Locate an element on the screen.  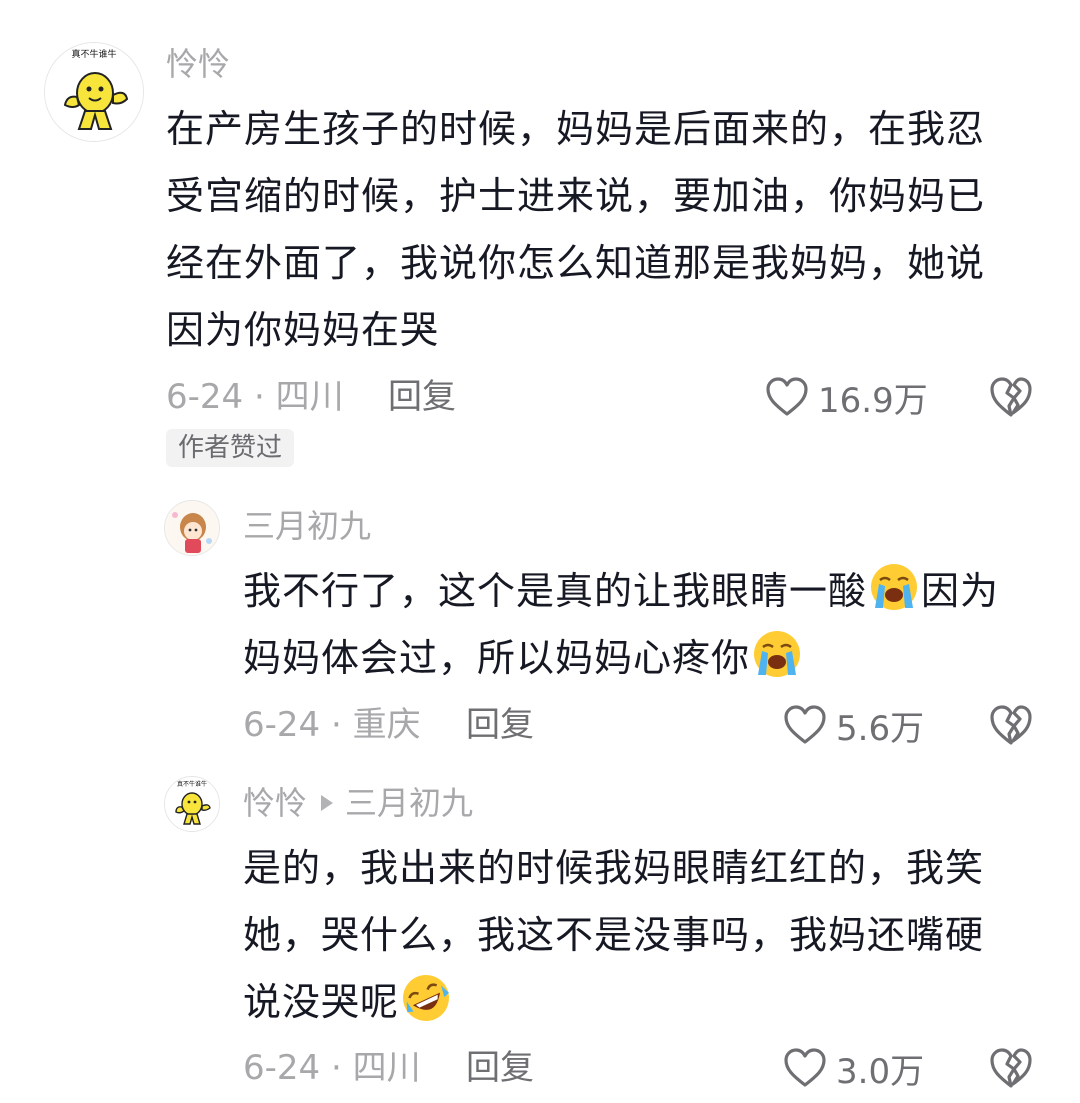
reply-arrow-icon is located at coordinates (327, 803).